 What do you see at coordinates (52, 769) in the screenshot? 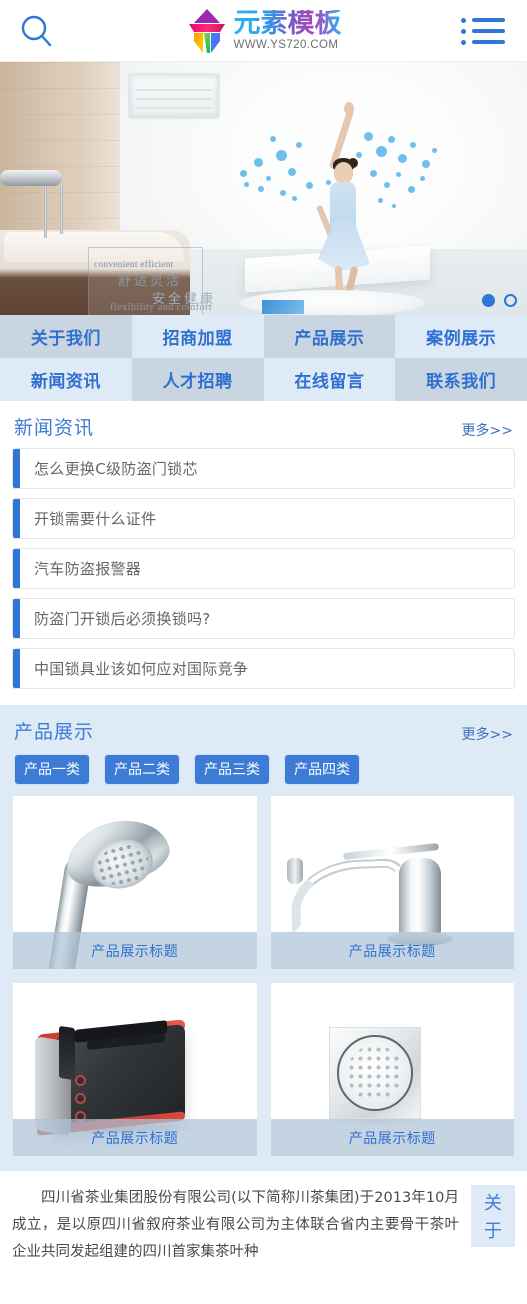
I see `product-tab-1: 产品一类` at bounding box center [52, 769].